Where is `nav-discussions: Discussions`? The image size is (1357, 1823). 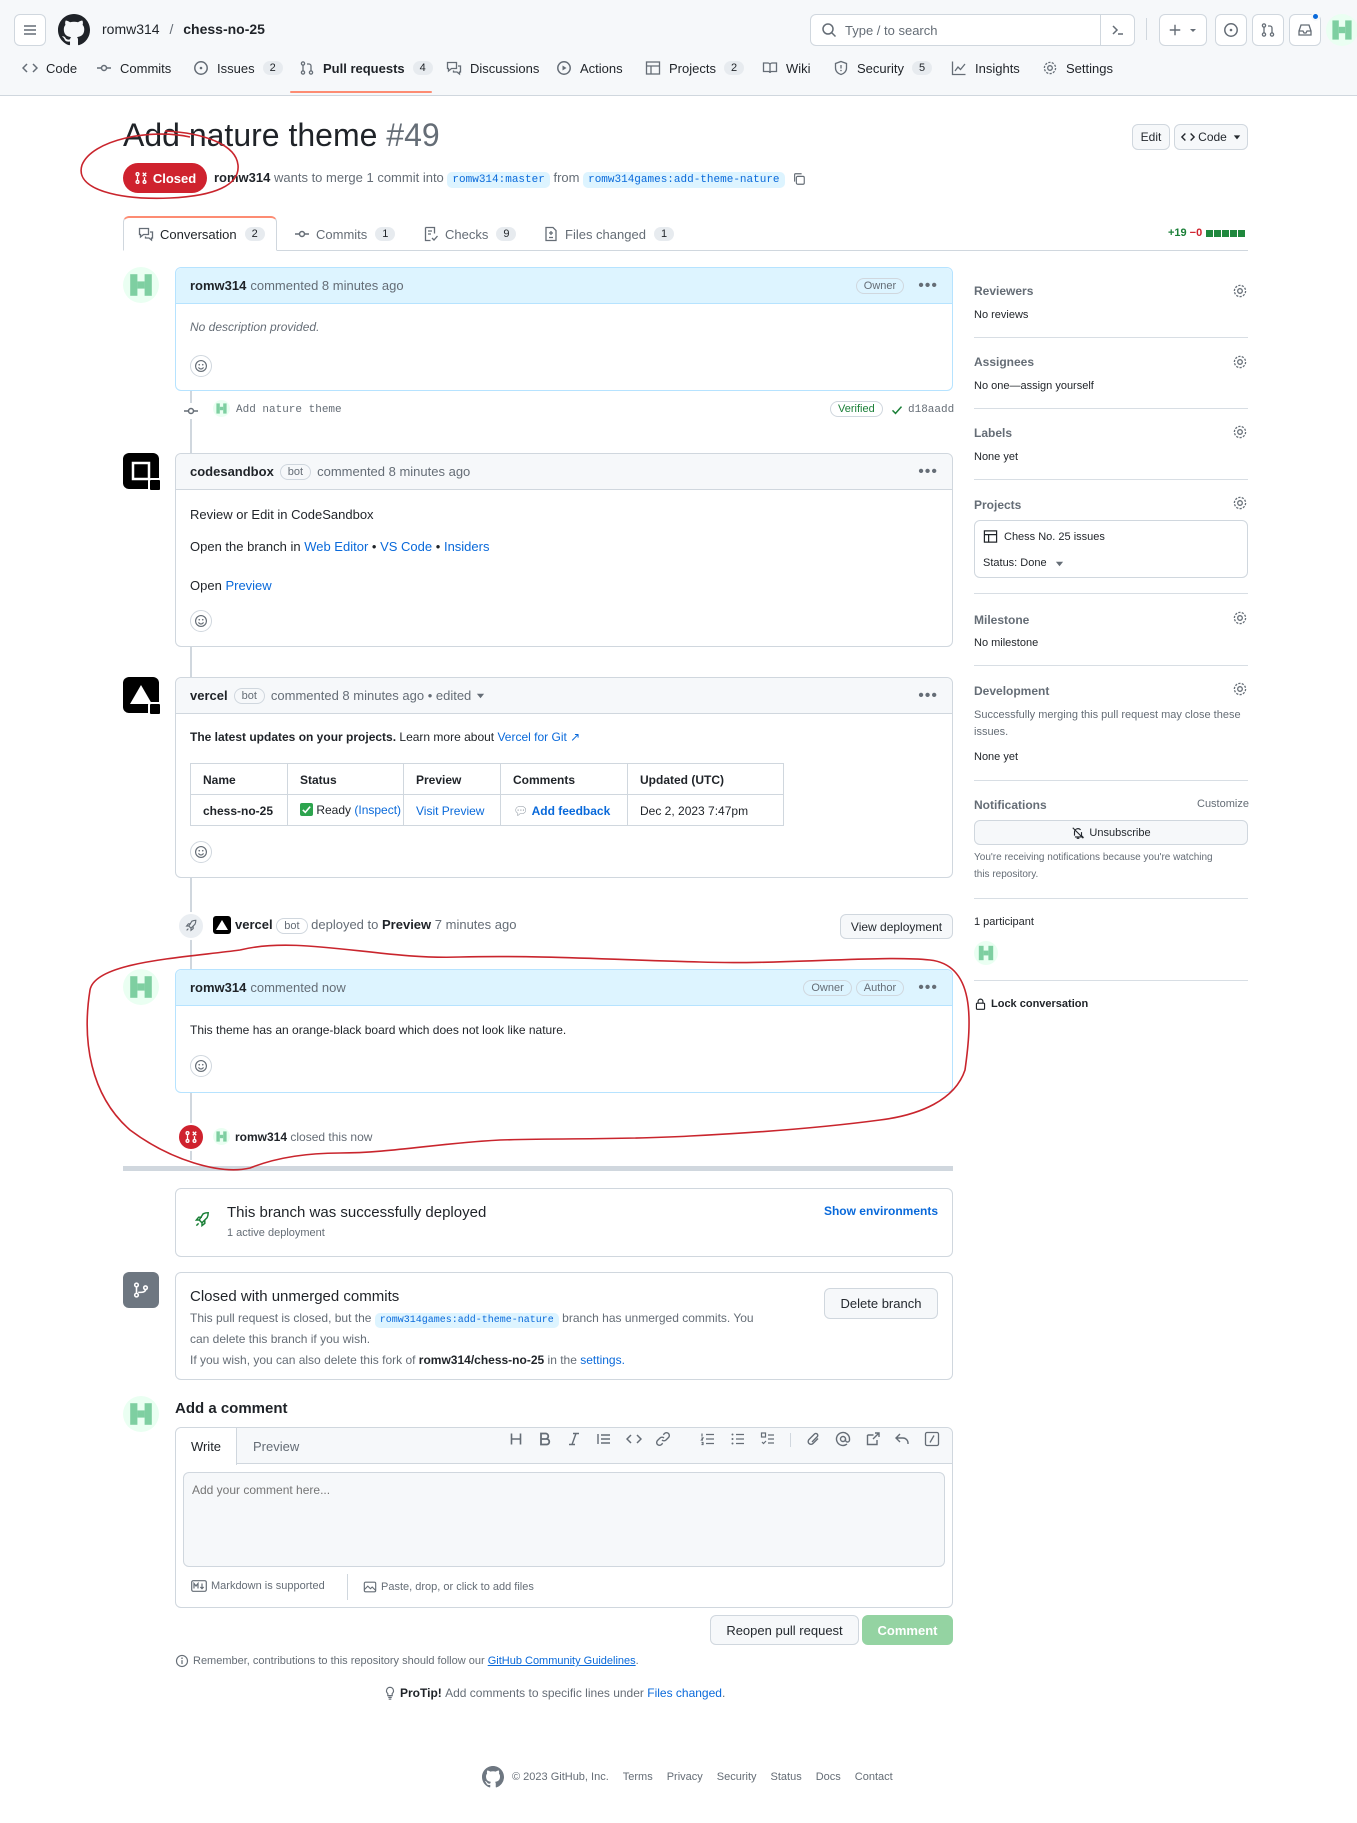 nav-discussions: Discussions is located at coordinates (492, 68).